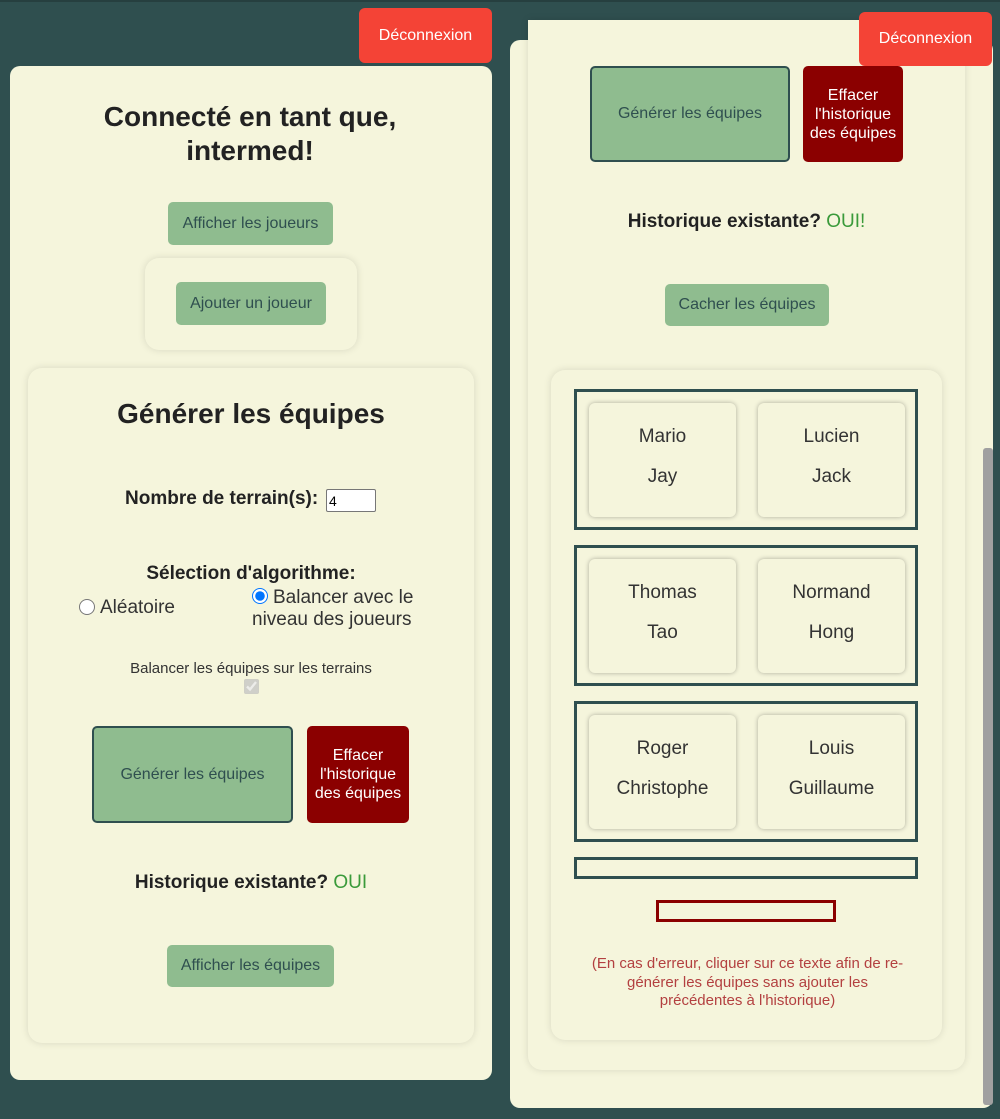 Image resolution: width=1000 pixels, height=1119 pixels. I want to click on top-divider, so click(500, 1).